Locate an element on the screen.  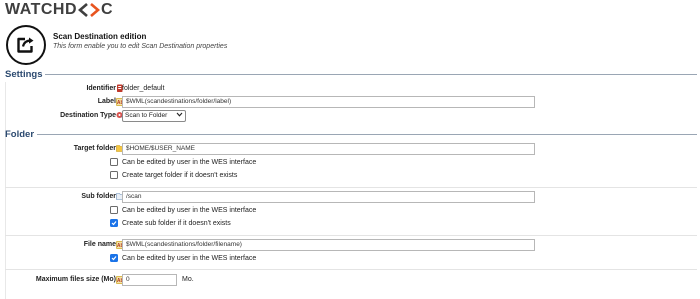
identifier-value: folder_default is located at coordinates (143, 88).